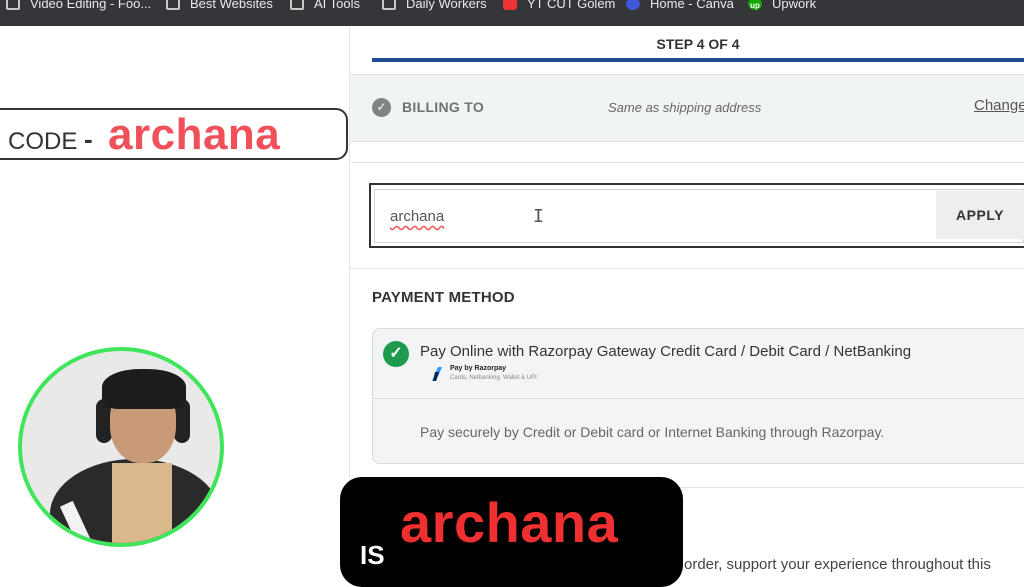 The image size is (1024, 587). What do you see at coordinates (692, 5) in the screenshot?
I see `bookmark-label: Home - Canva` at bounding box center [692, 5].